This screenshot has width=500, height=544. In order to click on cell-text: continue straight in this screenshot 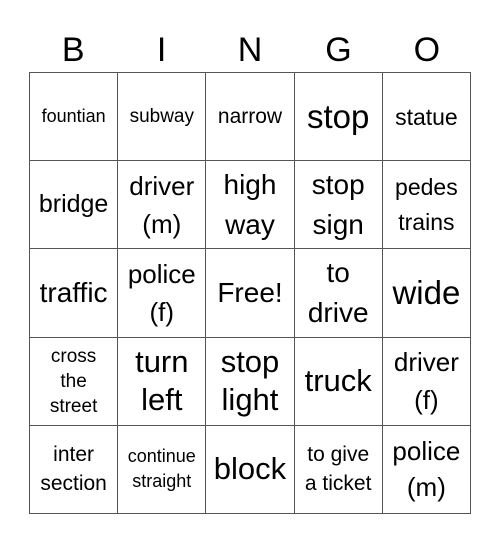, I will do `click(161, 469)`.